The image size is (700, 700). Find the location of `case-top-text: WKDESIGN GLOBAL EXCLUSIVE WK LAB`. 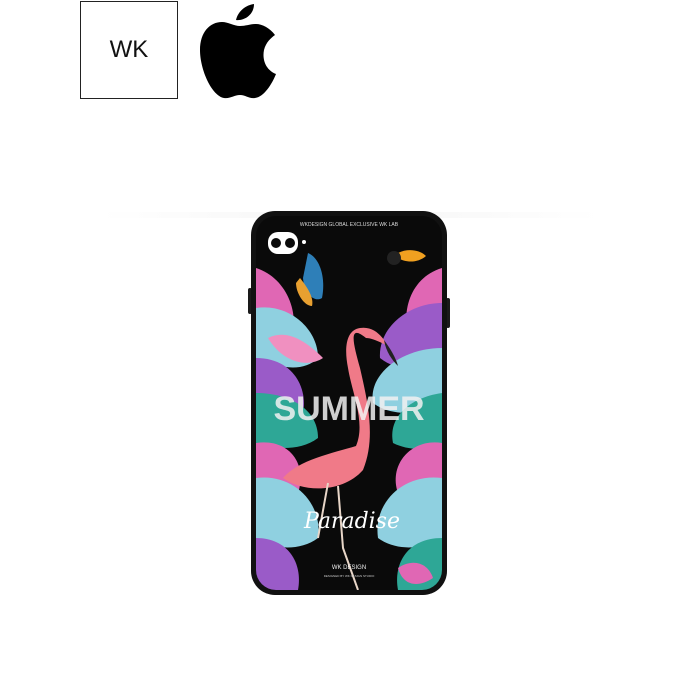

case-top-text: WKDESIGN GLOBAL EXCLUSIVE WK LAB is located at coordinates (349, 225).